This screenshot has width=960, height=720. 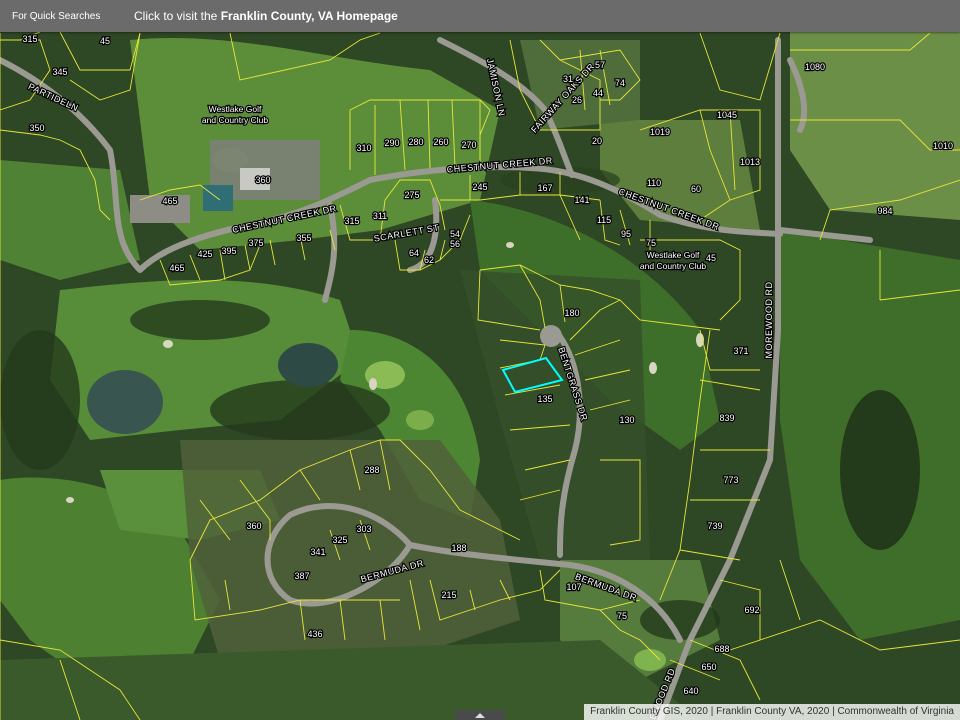 What do you see at coordinates (551, 336) in the screenshot?
I see `cul-de-sac` at bounding box center [551, 336].